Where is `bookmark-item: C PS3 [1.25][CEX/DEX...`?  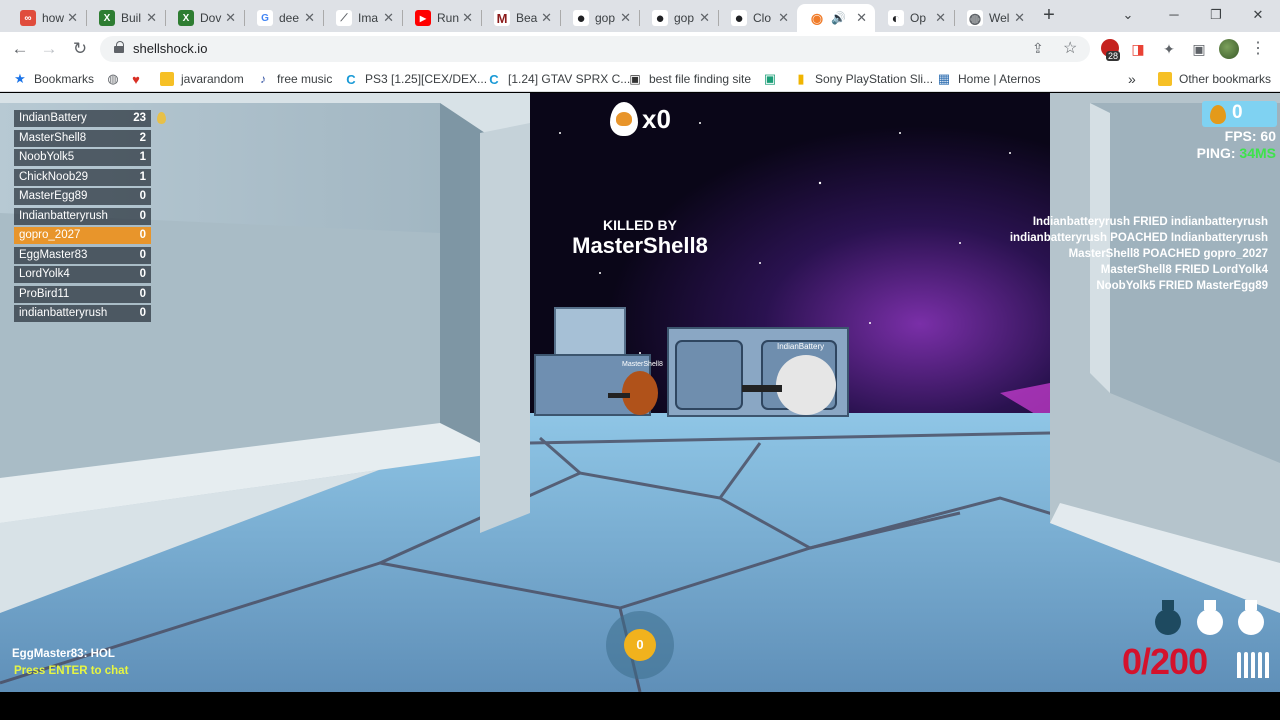
bookmark-item: C PS3 [1.25][CEX/DEX... is located at coordinates (415, 79).